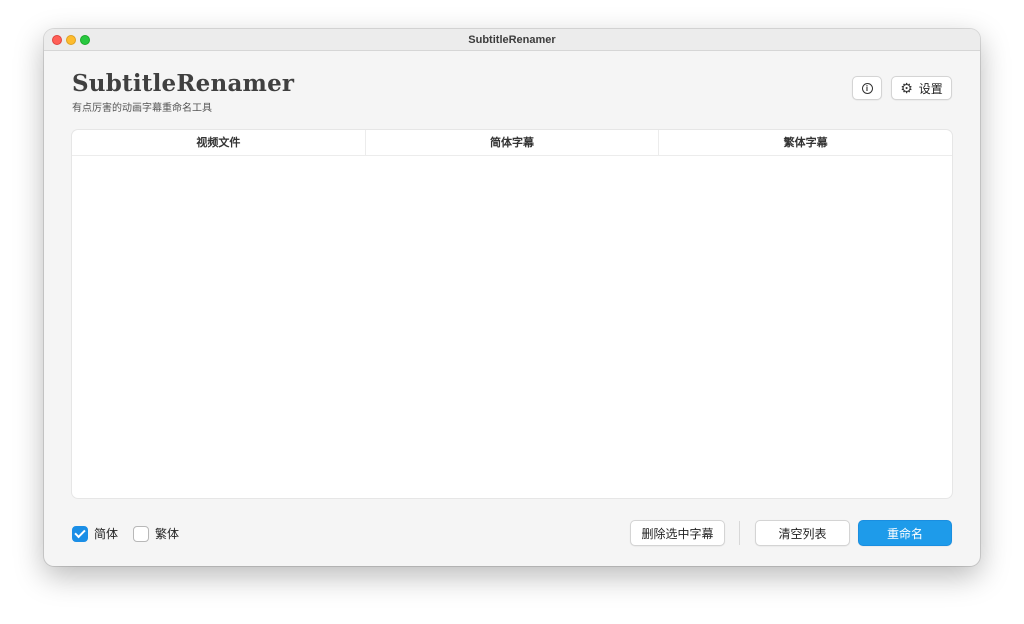 The image size is (1024, 624). I want to click on info-button: i, so click(867, 88).